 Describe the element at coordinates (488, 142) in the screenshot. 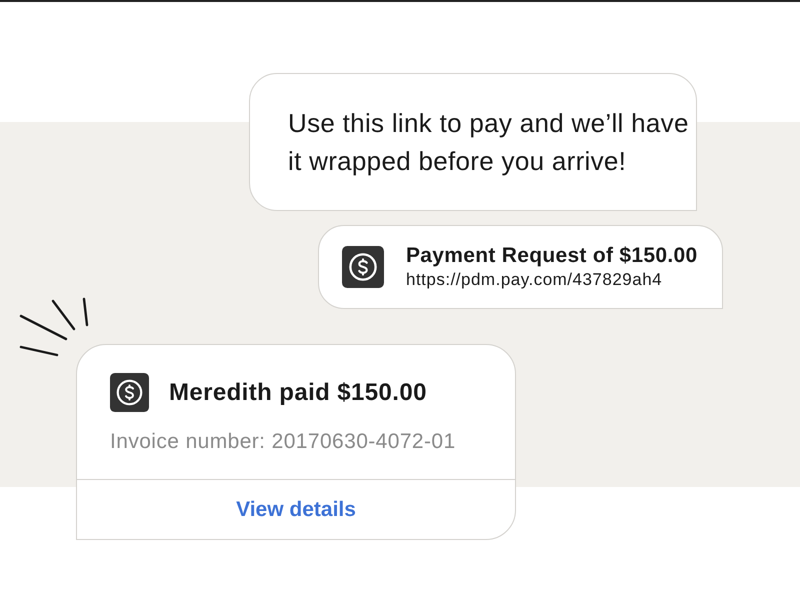

I see `message-text: Use this link to pay and we’ll have it wrapped before you arrive!` at that location.